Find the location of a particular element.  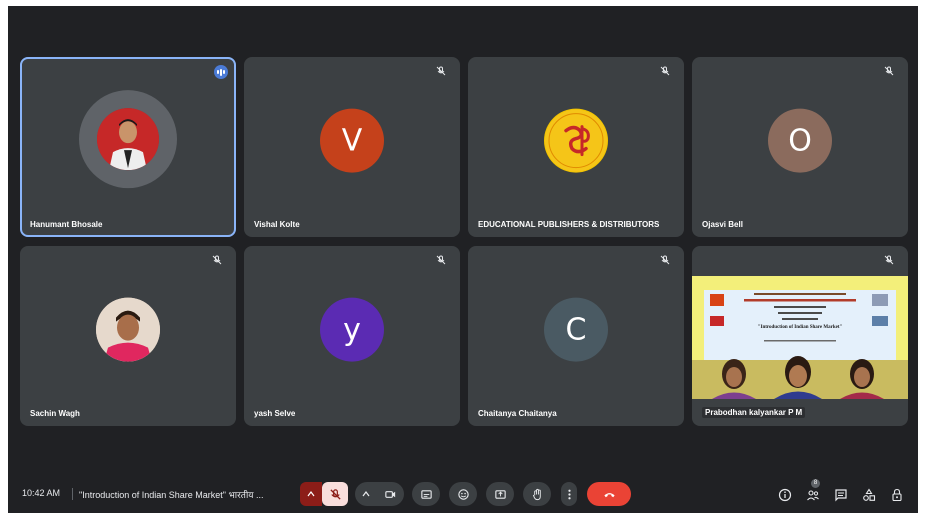

captions-icon is located at coordinates (426, 494).